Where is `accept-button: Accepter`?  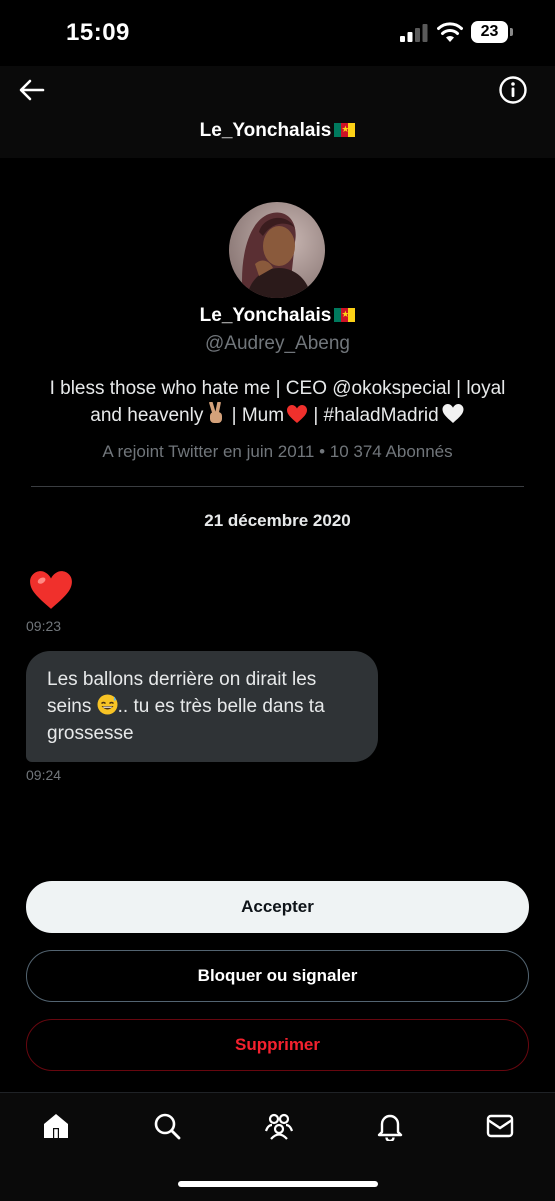
accept-button: Accepter is located at coordinates (277, 907).